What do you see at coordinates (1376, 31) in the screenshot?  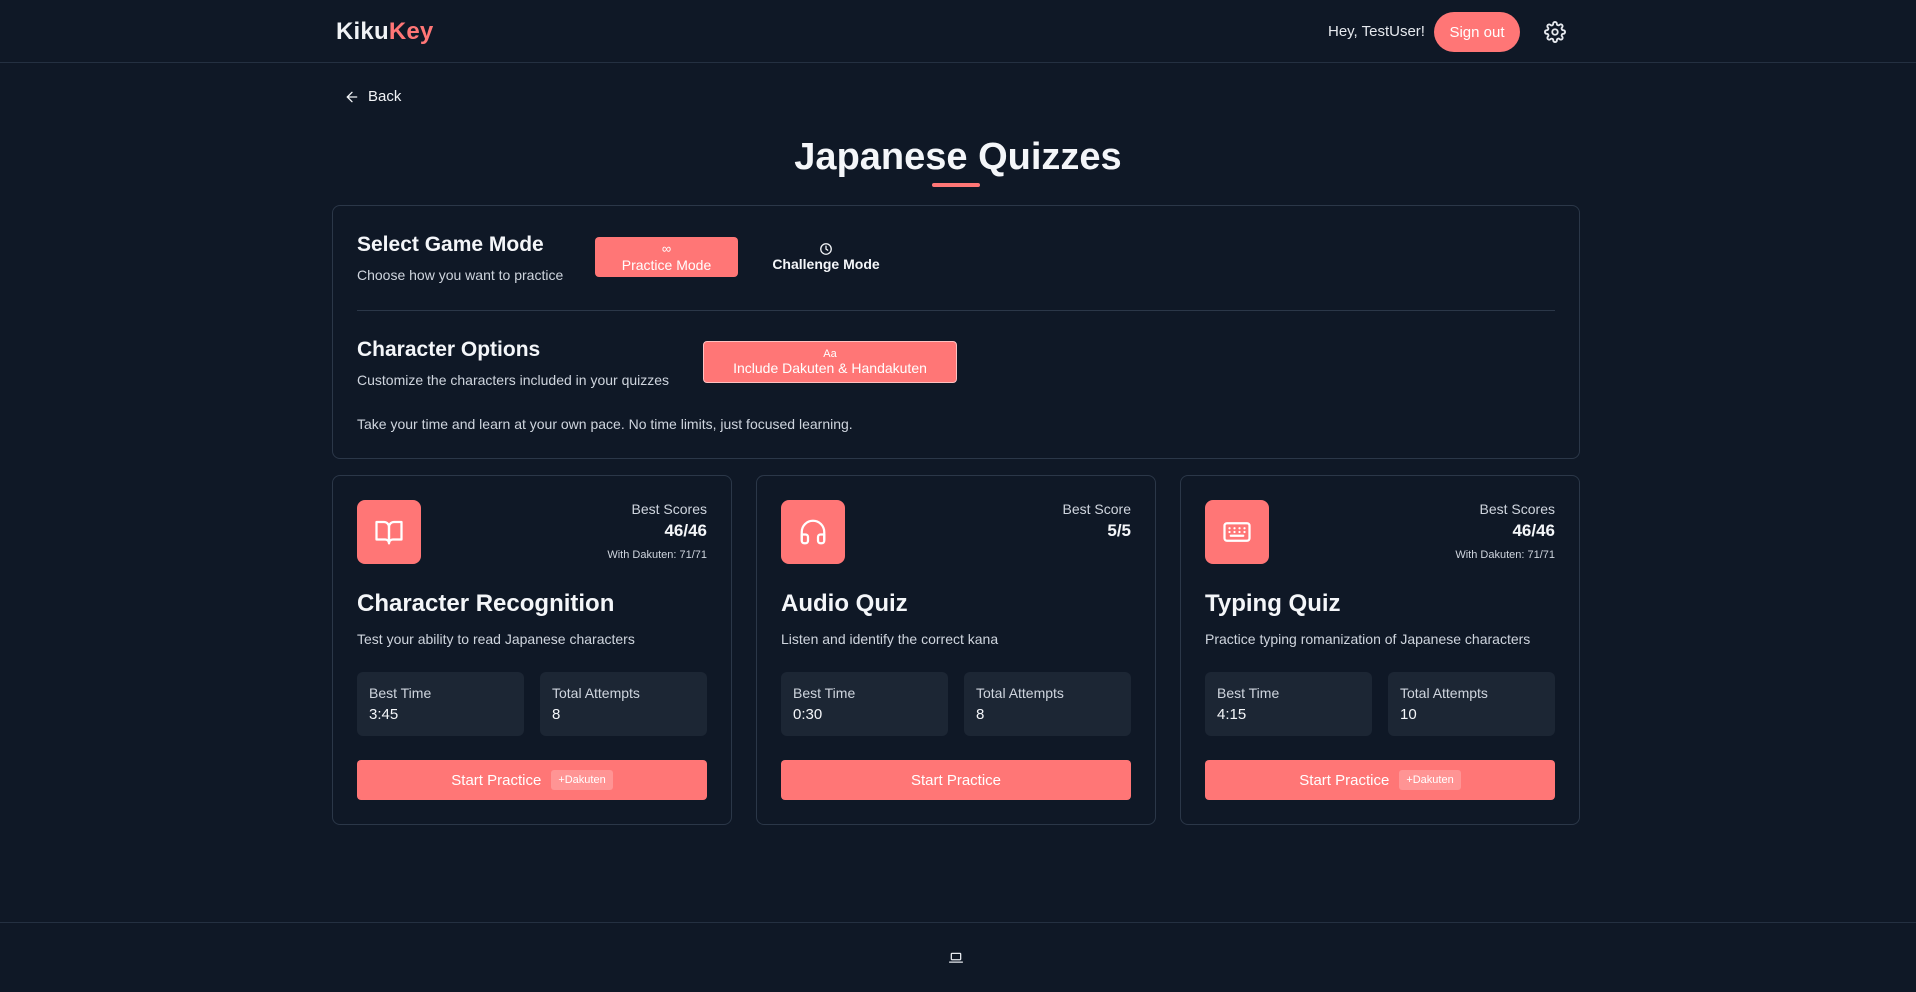 I see `user-greeting: Hey, TestUser!` at bounding box center [1376, 31].